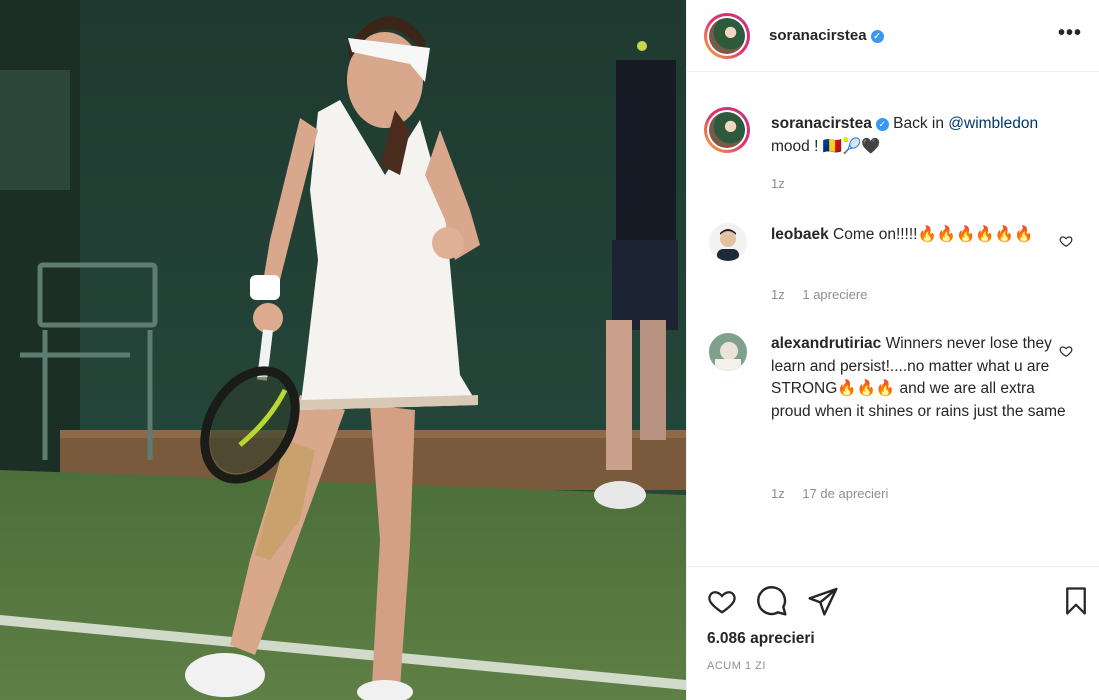 This screenshot has width=1099, height=700. Describe the element at coordinates (727, 130) in the screenshot. I see `caption-author-avatar` at that location.